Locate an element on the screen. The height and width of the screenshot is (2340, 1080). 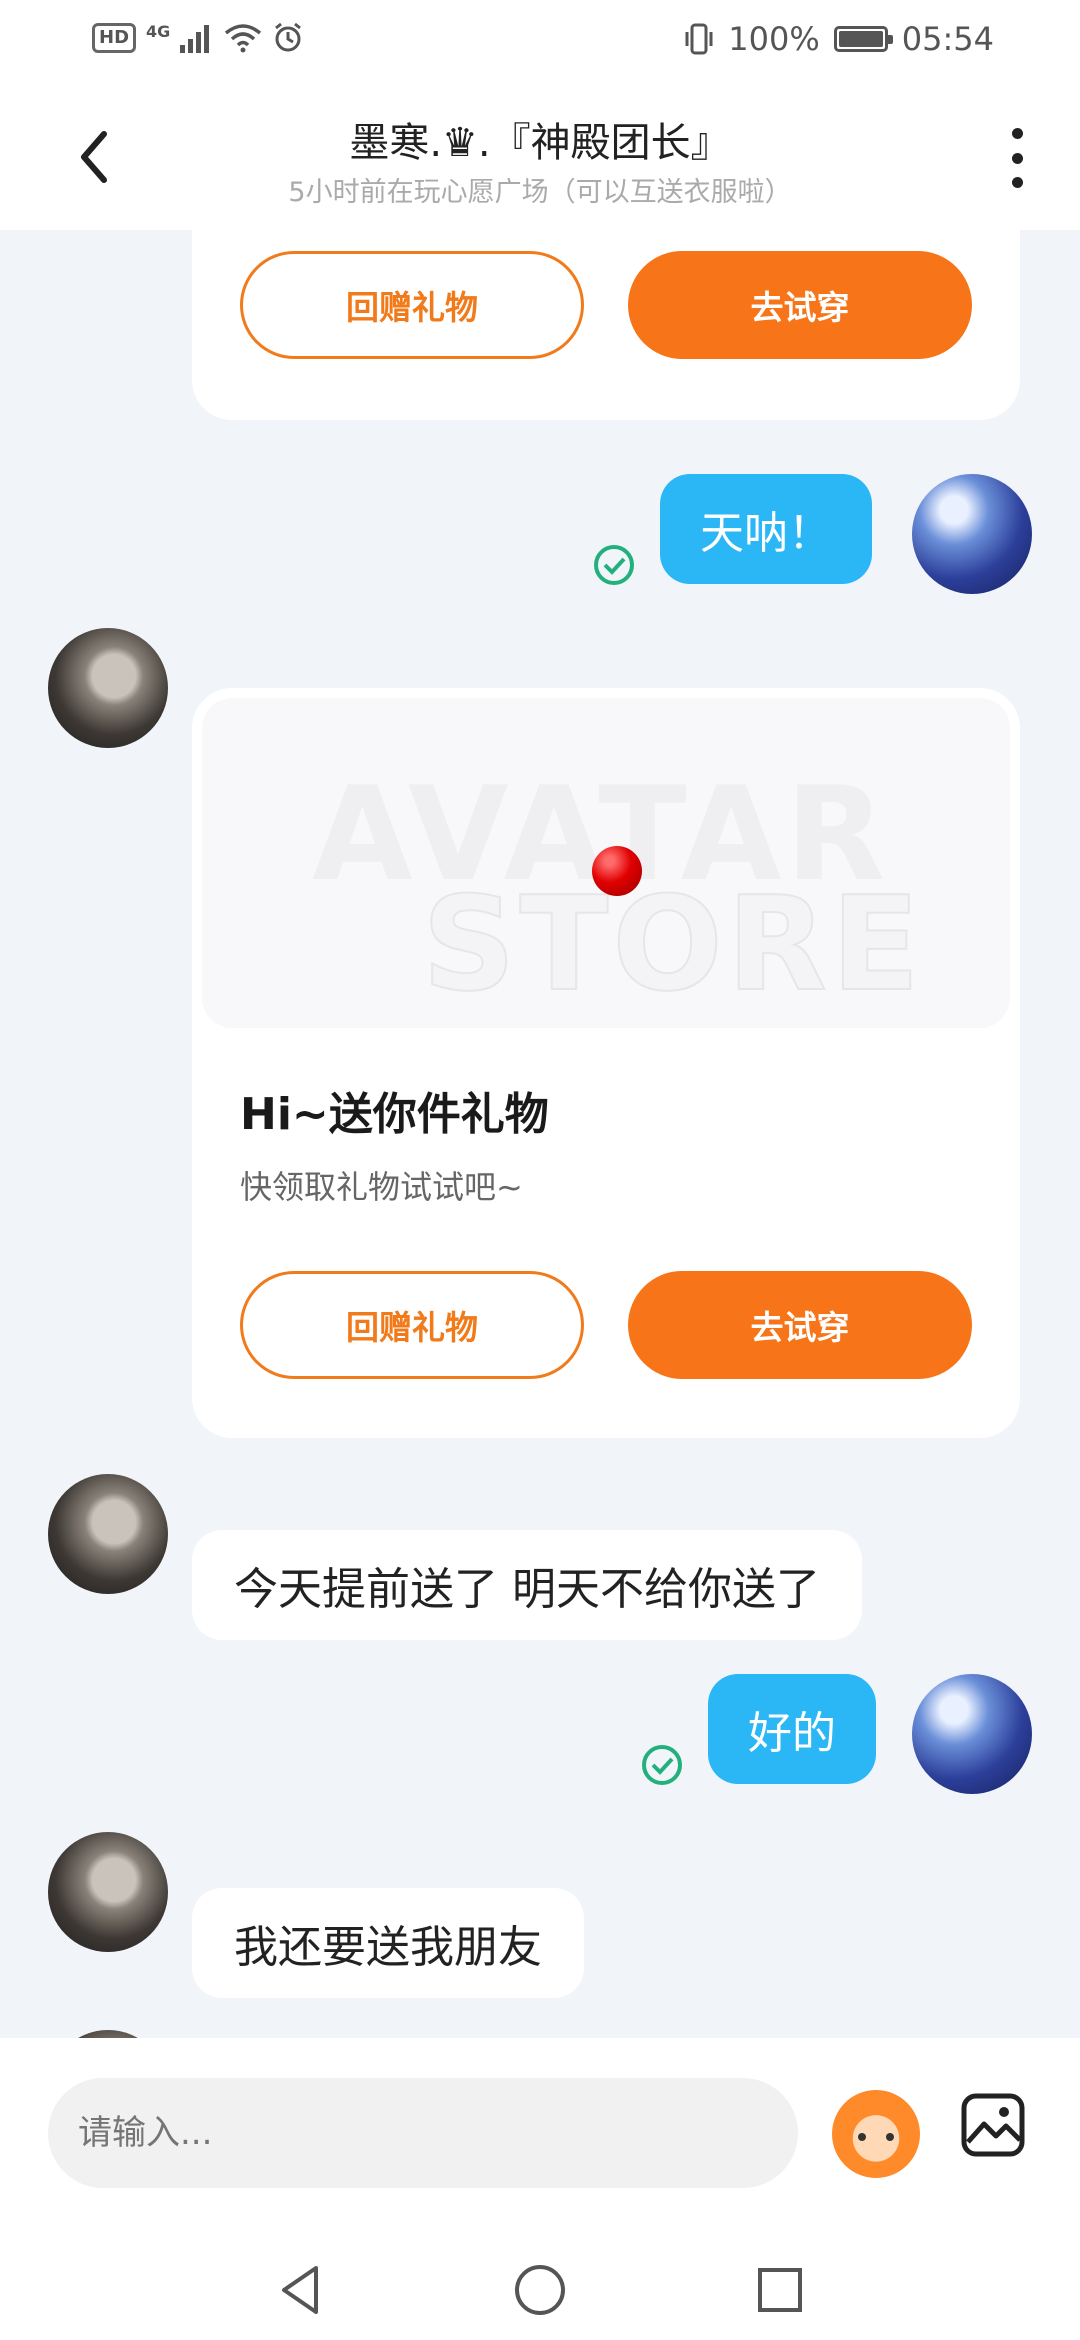
their-message-bubble: 我还要送我朋友 is located at coordinates (388, 1943).